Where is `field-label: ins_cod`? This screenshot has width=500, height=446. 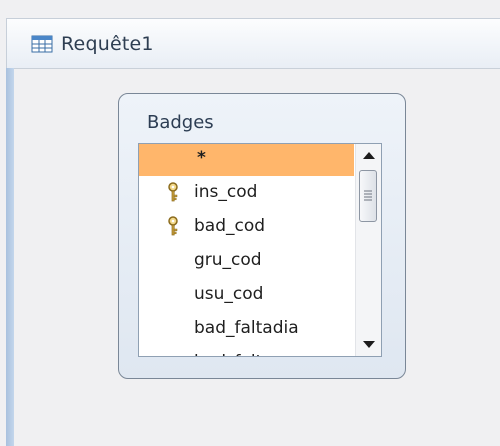
field-label: ins_cod is located at coordinates (226, 192).